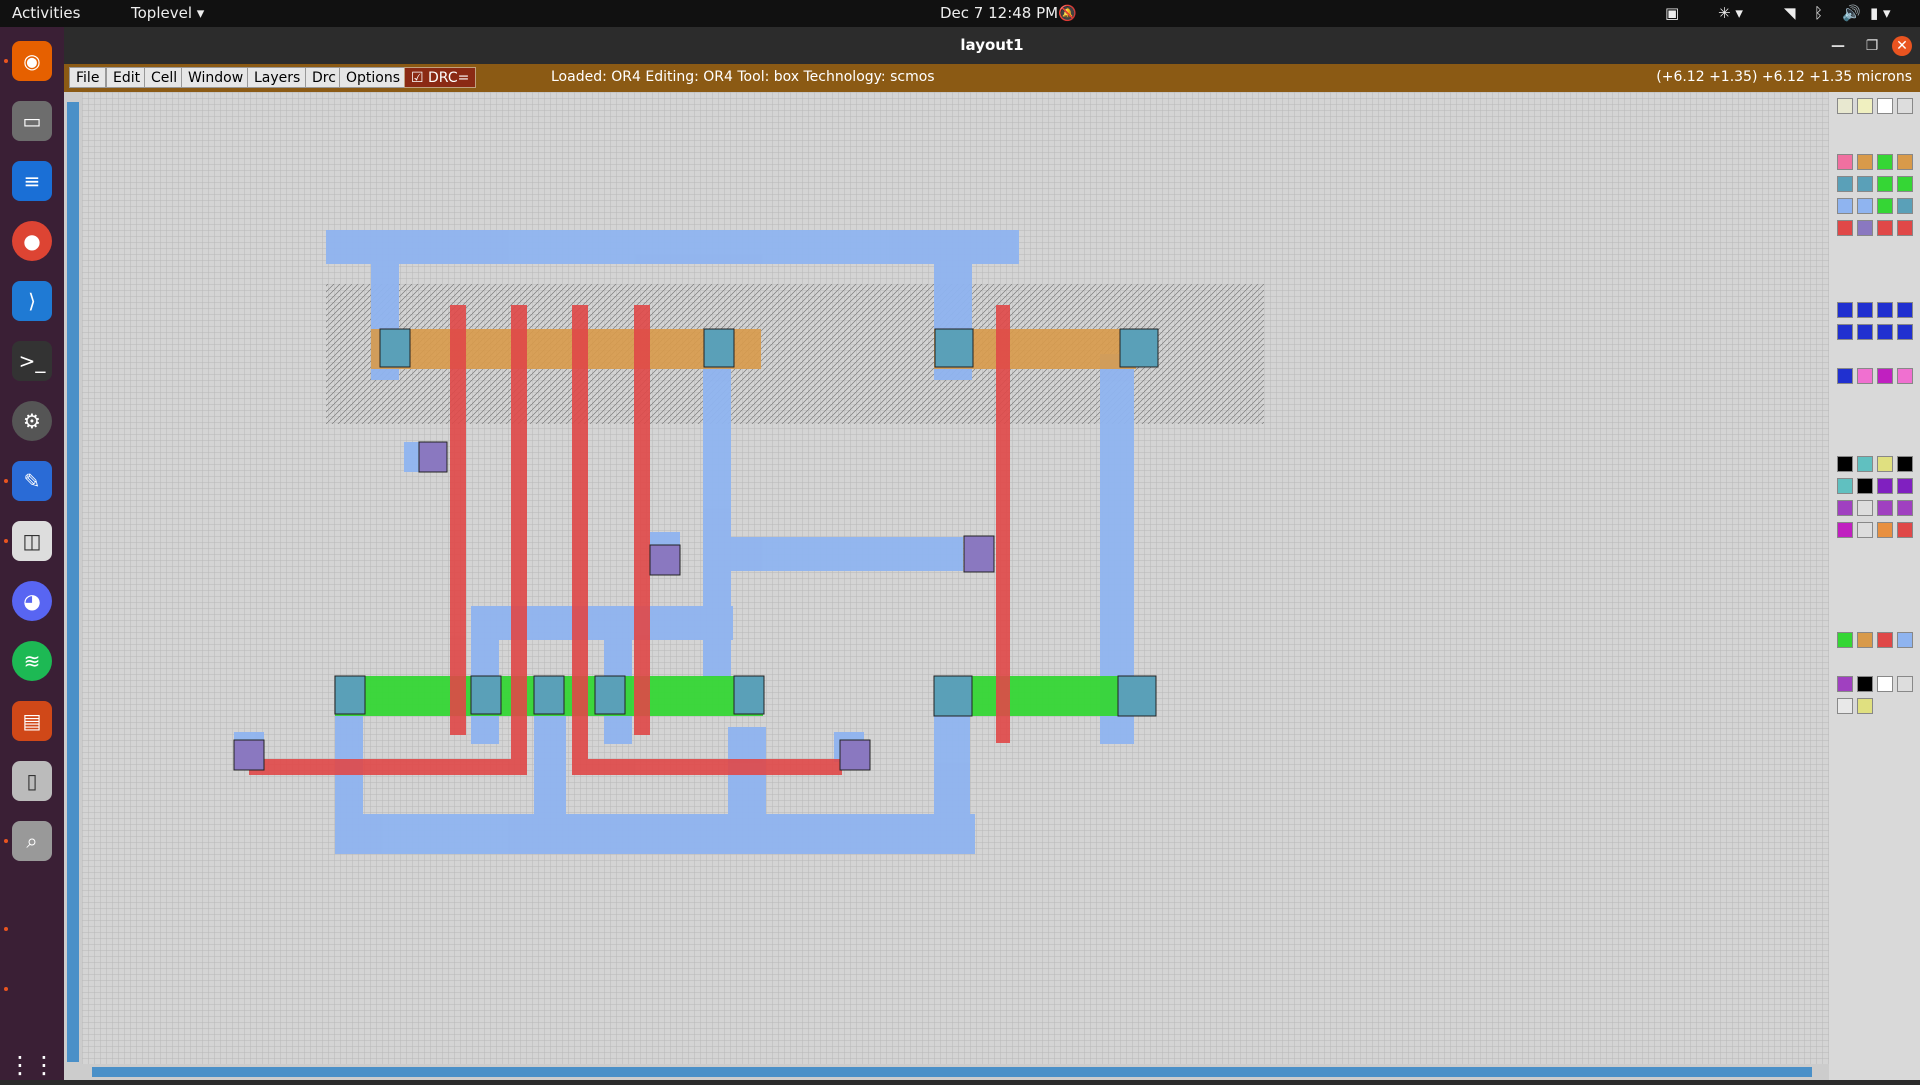  What do you see at coordinates (164, 77) in the screenshot?
I see `menu-cell: Cell` at bounding box center [164, 77].